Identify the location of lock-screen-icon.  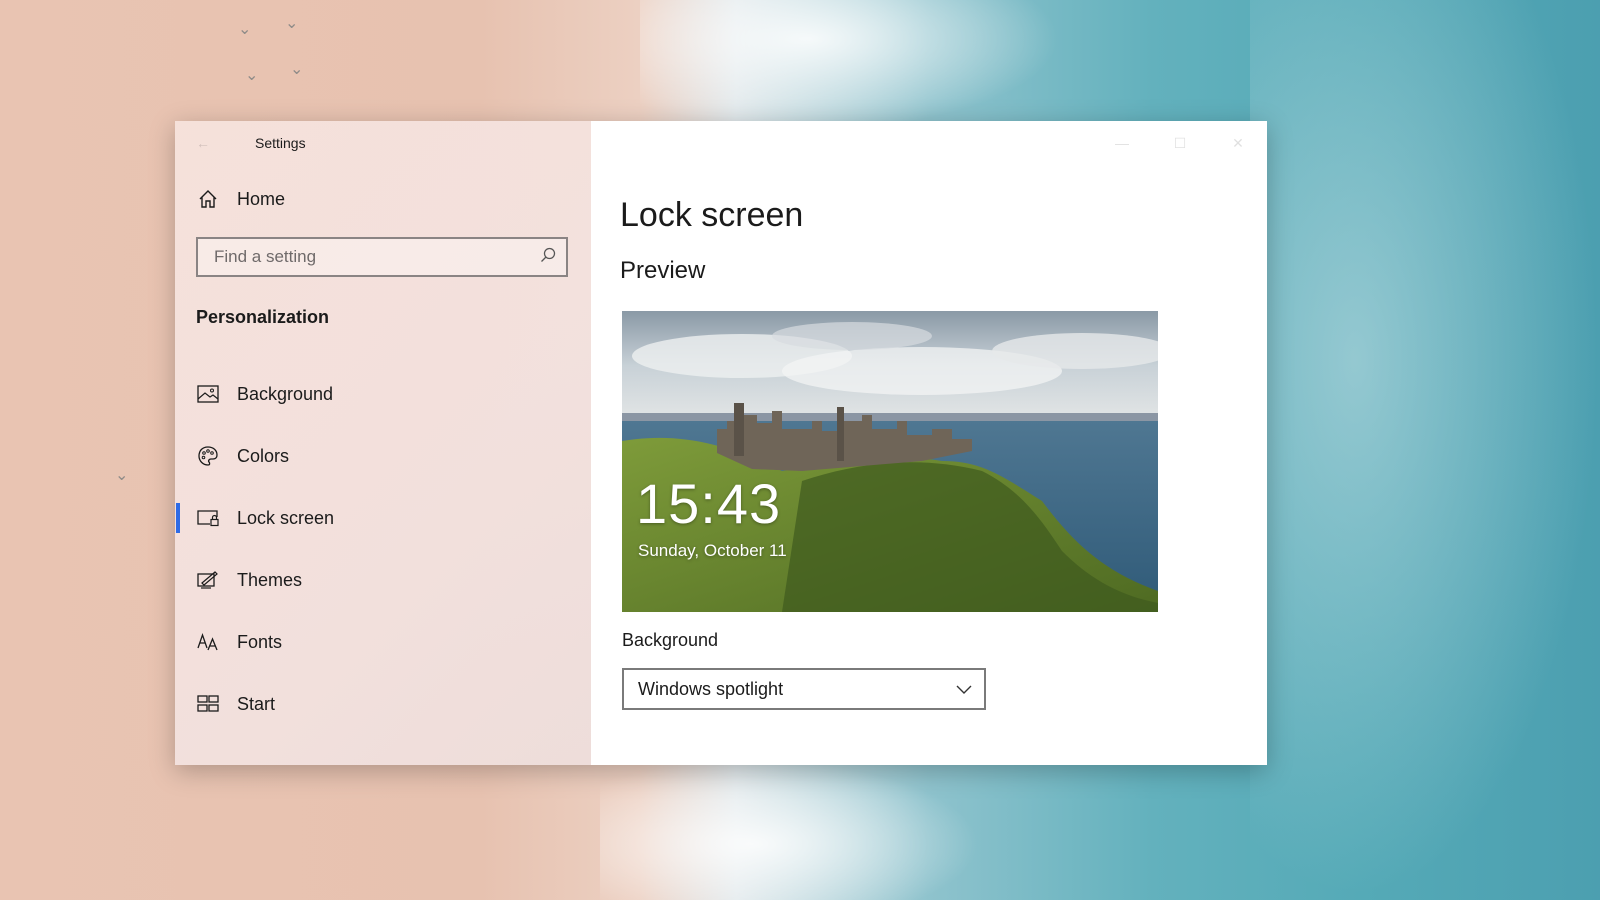
(208, 518).